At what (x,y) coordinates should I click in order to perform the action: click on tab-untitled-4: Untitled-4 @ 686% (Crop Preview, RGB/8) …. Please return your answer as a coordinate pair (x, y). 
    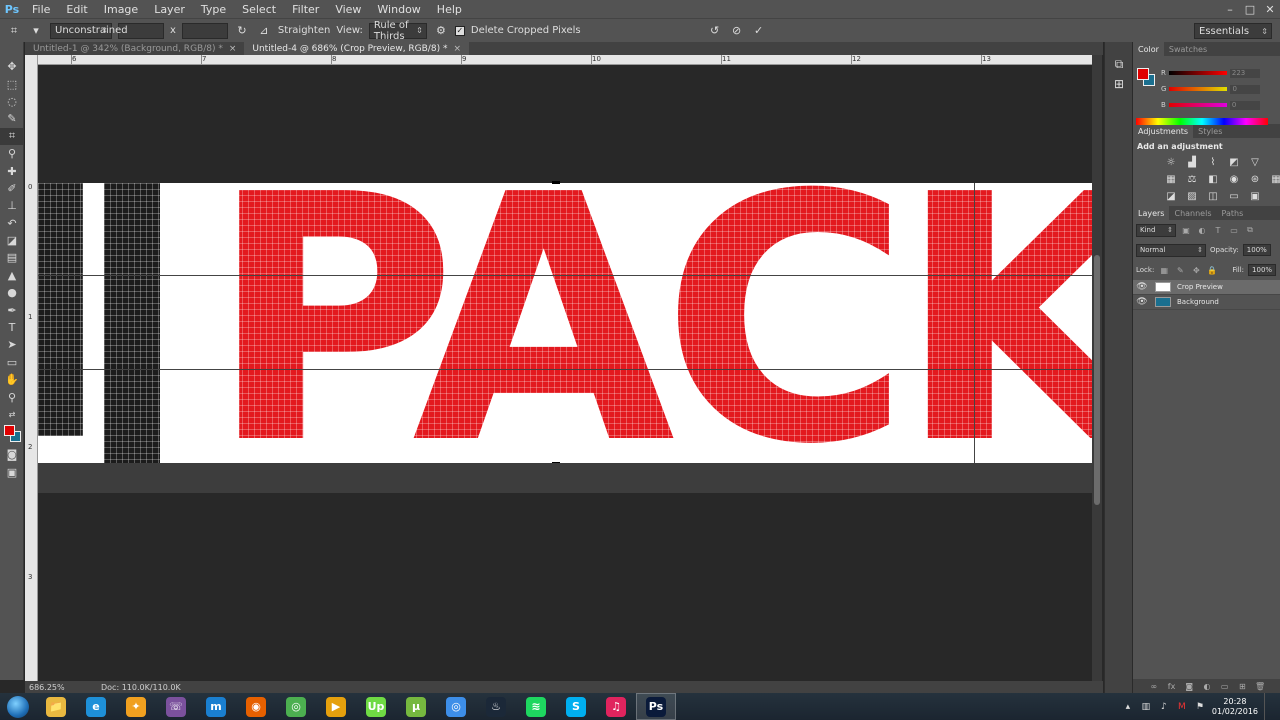
    Looking at the image, I should click on (356, 48).